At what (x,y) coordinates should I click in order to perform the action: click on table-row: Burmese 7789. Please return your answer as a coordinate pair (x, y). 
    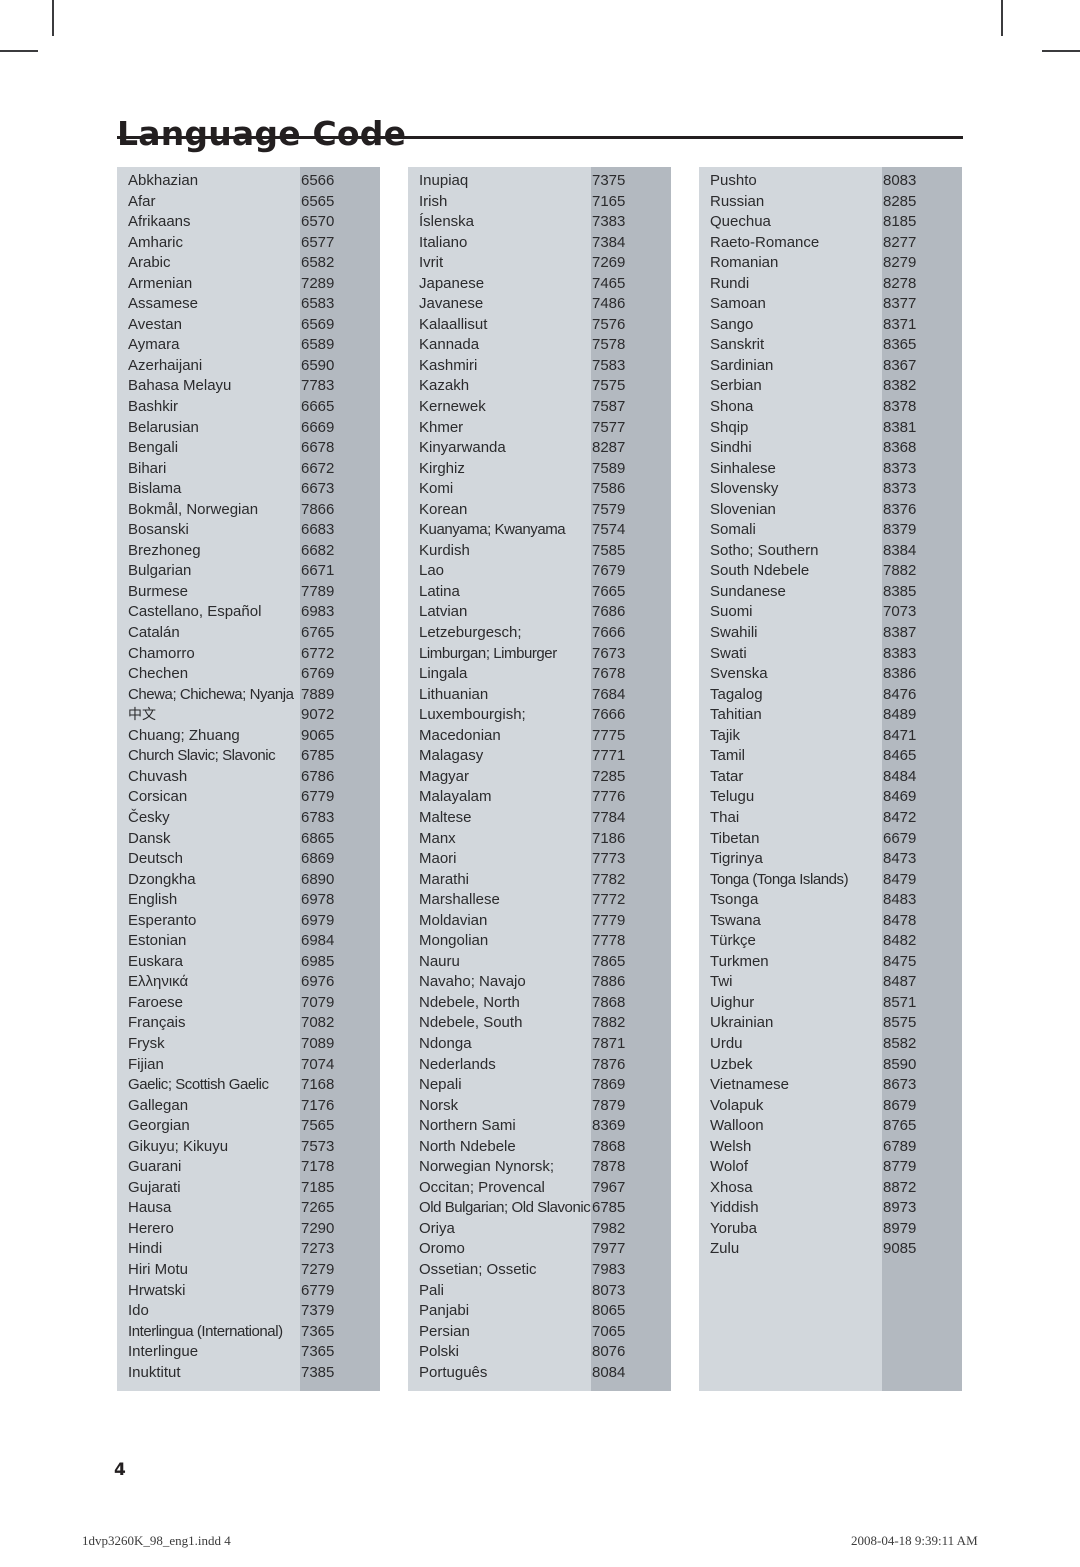
    Looking at the image, I should click on (248, 592).